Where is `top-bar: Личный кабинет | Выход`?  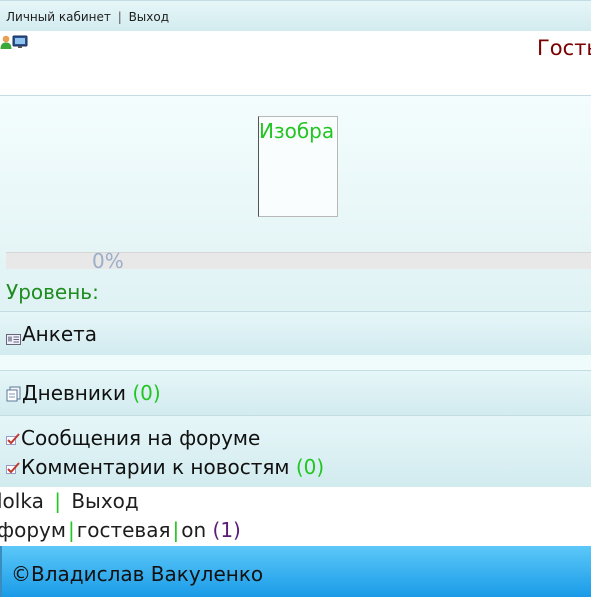
top-bar: Личный кабинет | Выход is located at coordinates (295, 16).